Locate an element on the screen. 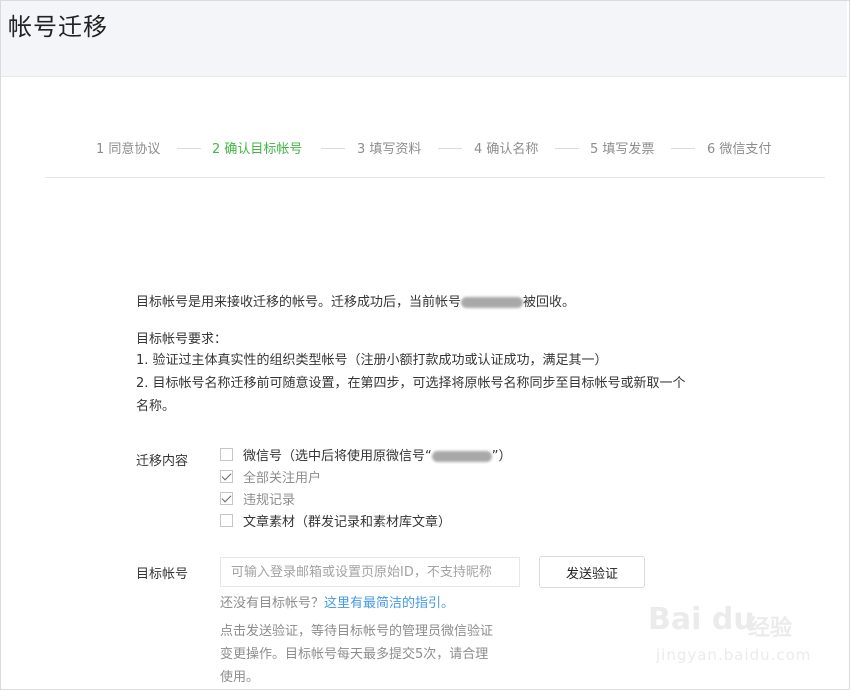 The image size is (850, 690). article-materials-checkbox is located at coordinates (226, 520).